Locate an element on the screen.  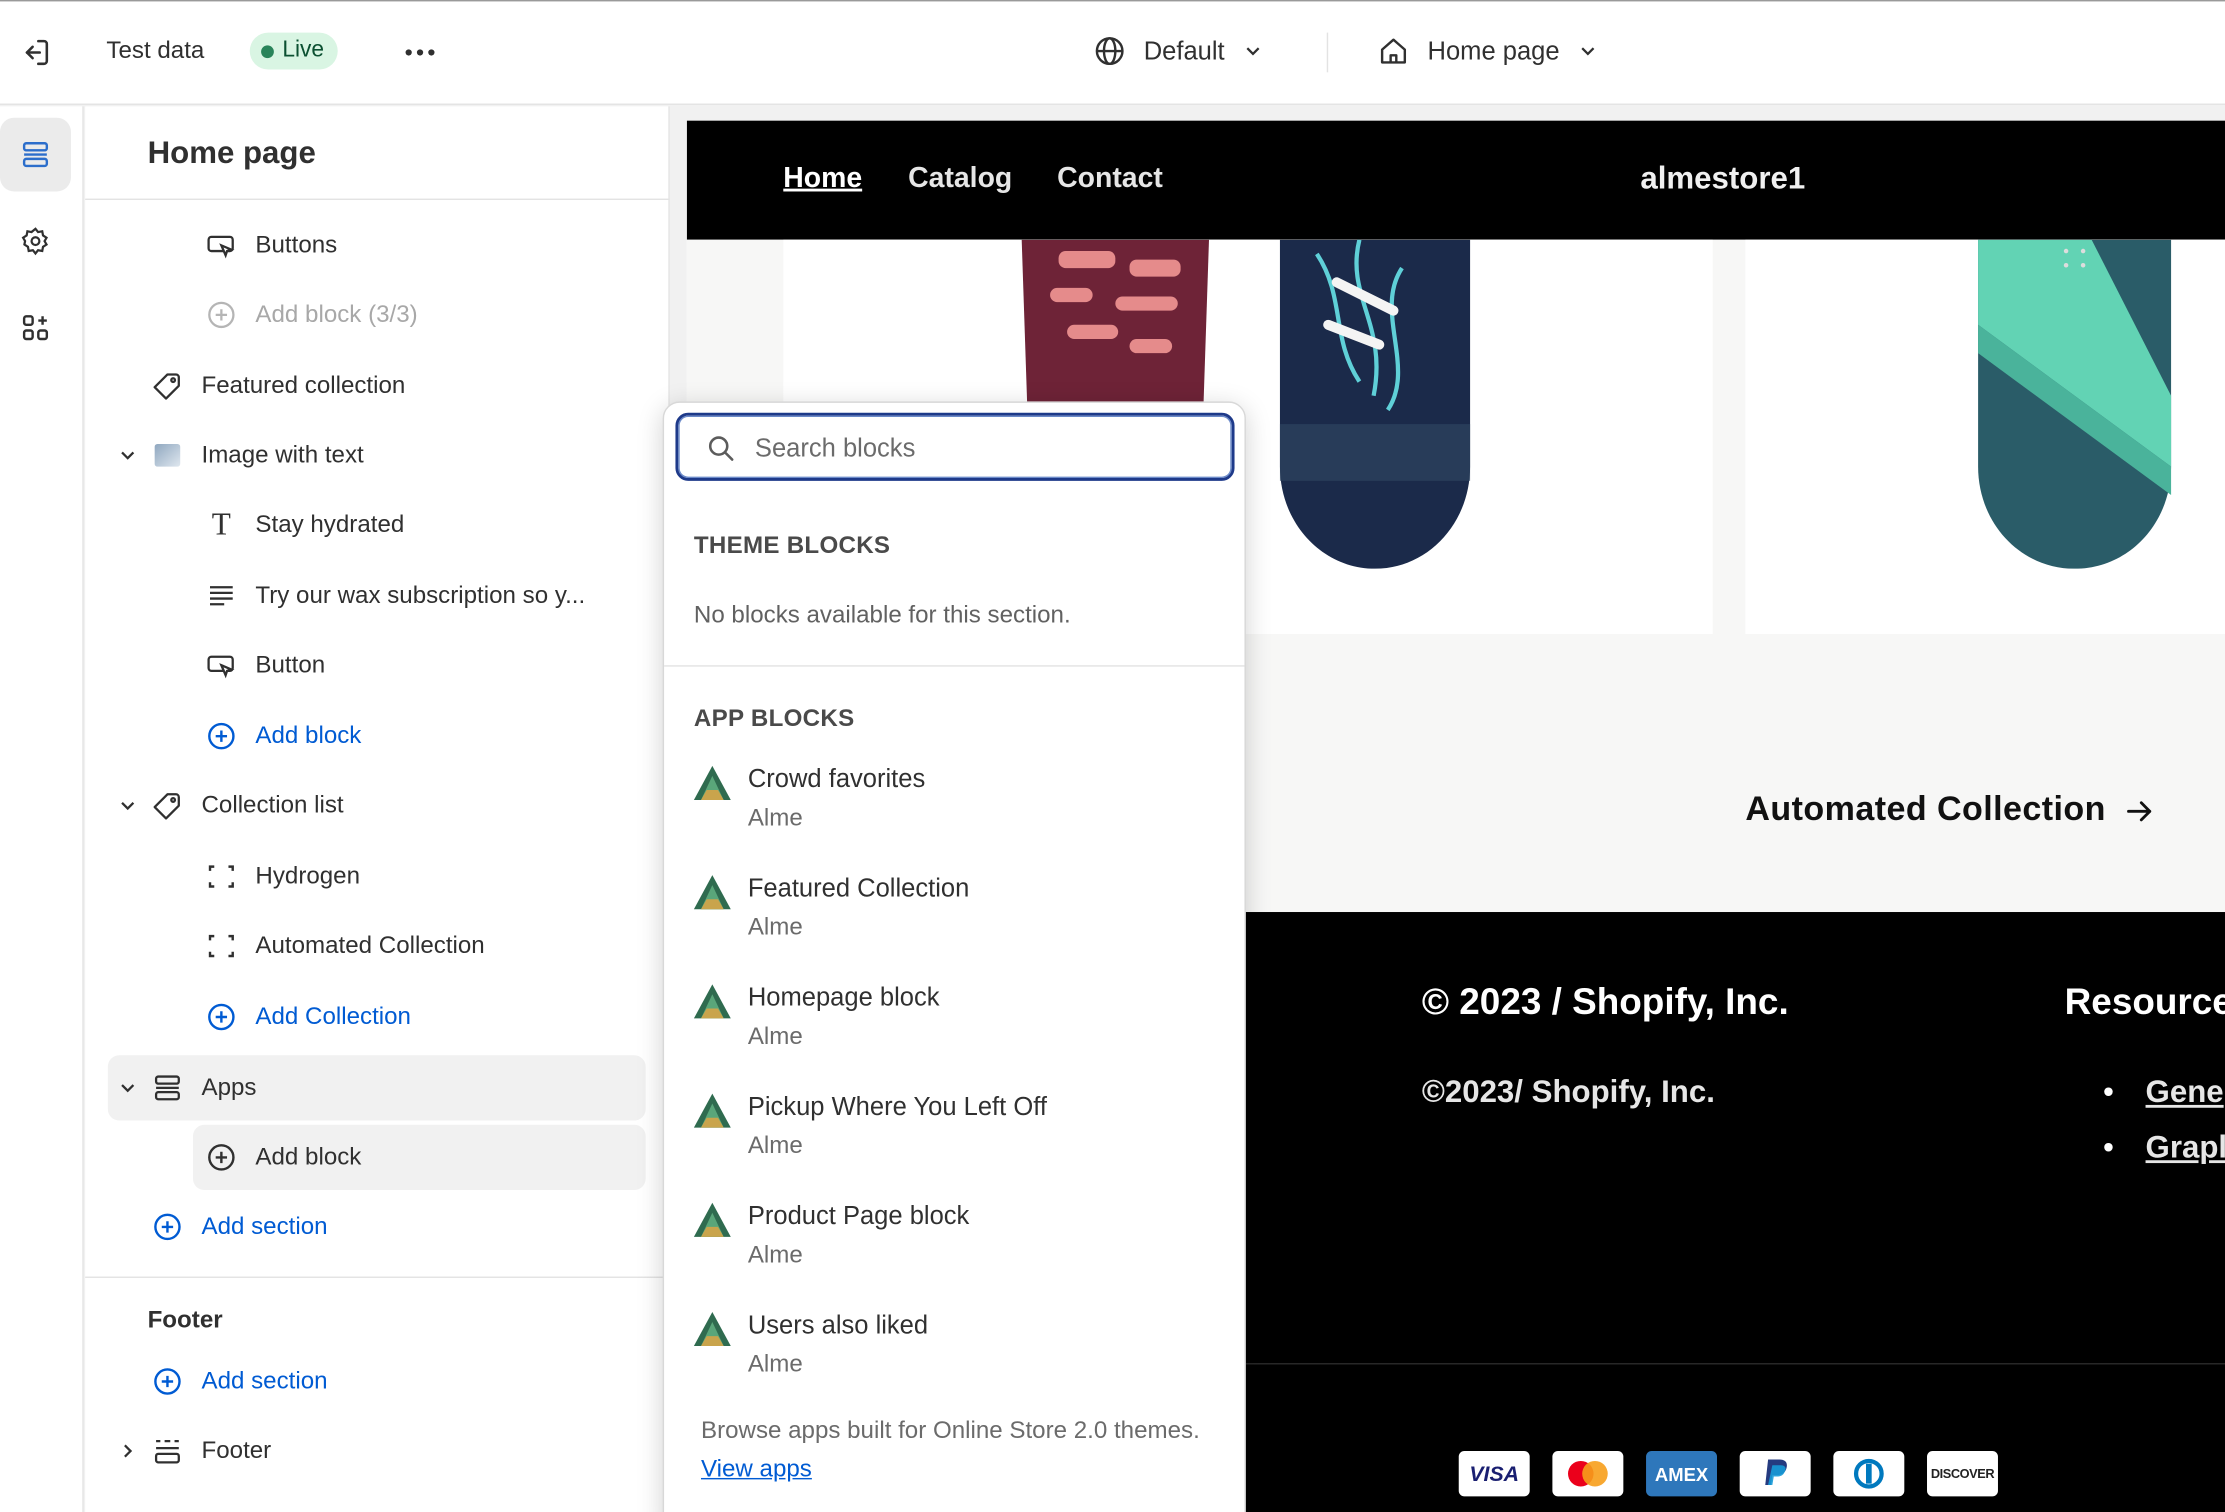
tree-item-label: Hydrogen is located at coordinates (308, 876).